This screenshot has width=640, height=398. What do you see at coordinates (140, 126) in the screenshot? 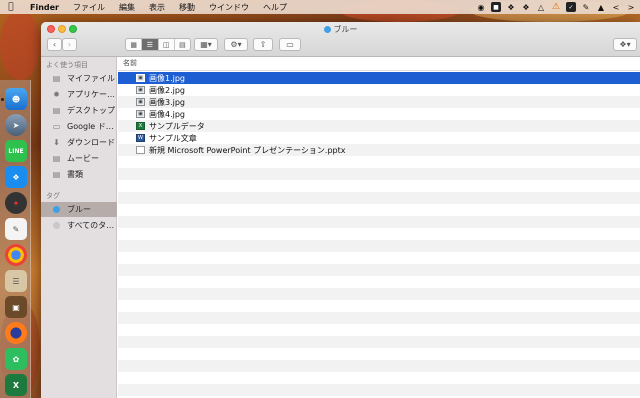
I see `excel-file-icon: X` at bounding box center [140, 126].